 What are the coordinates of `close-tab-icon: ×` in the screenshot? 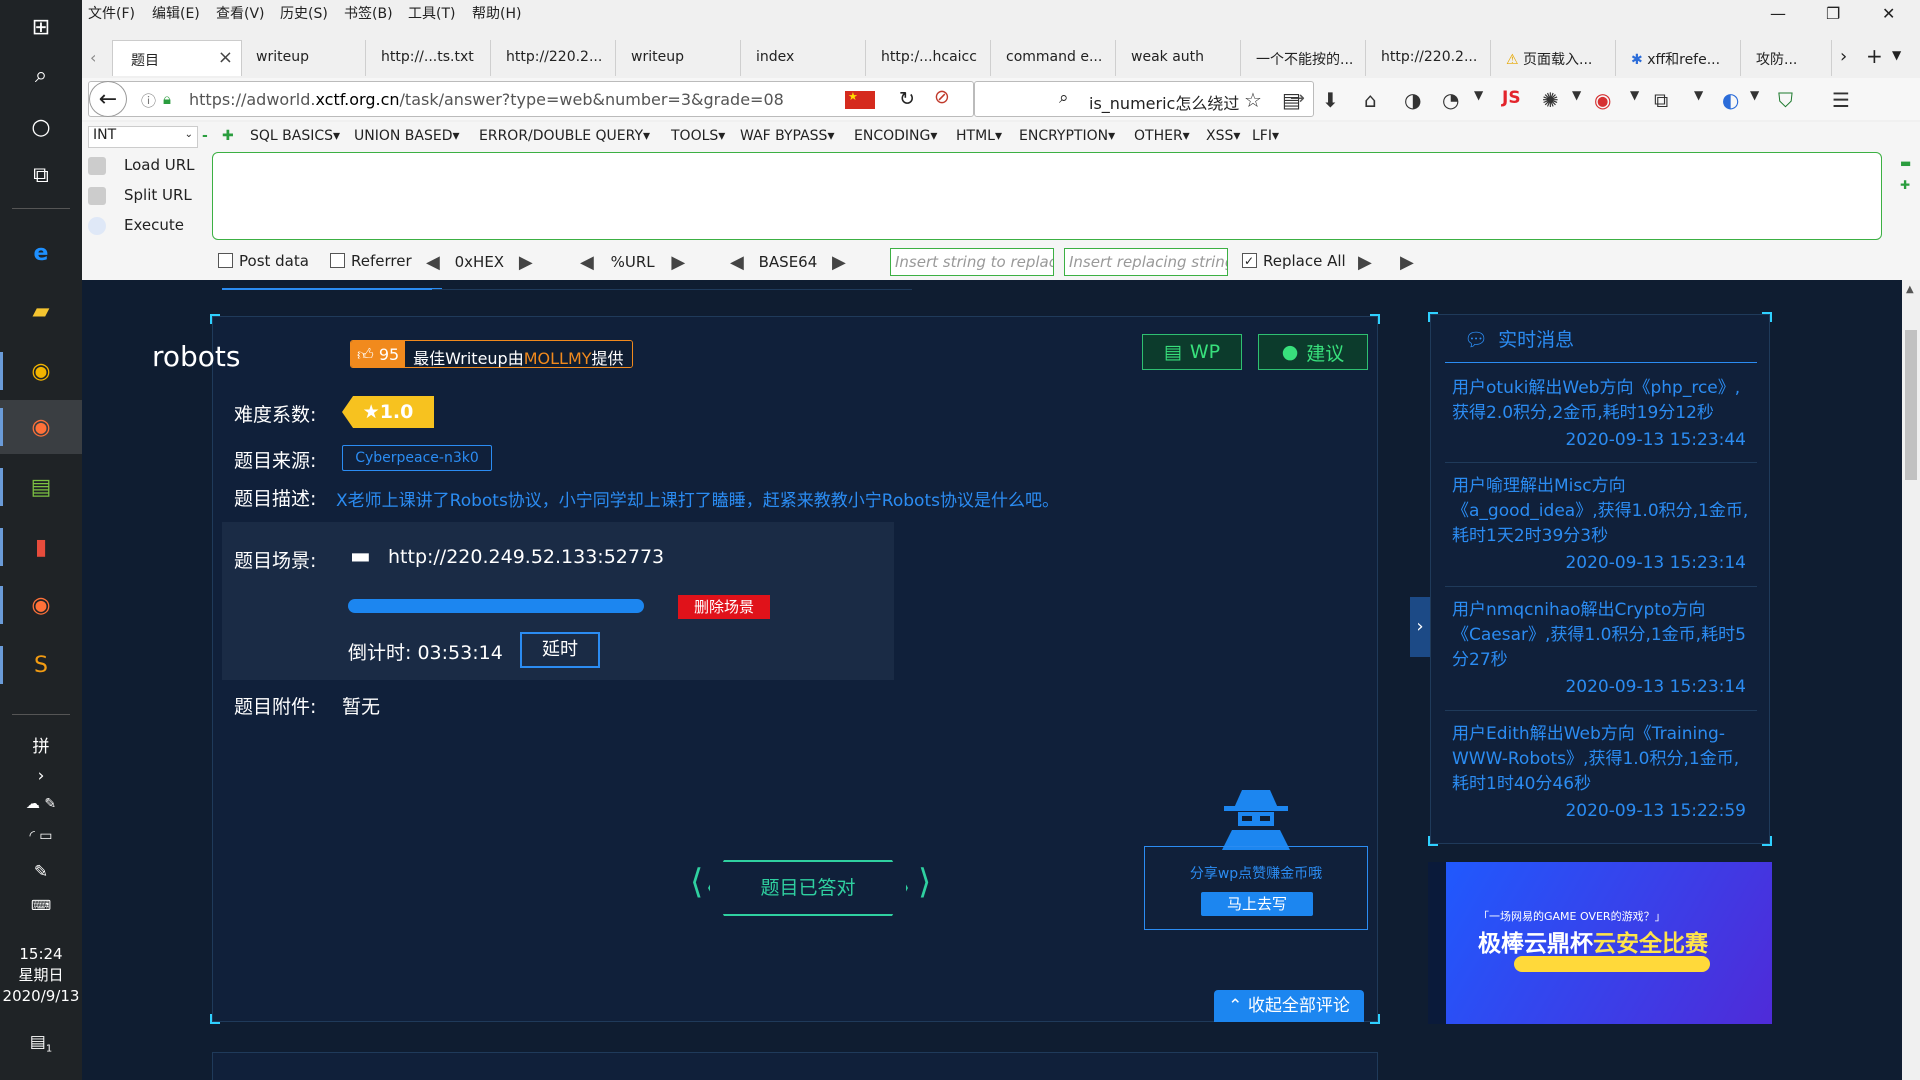 It's located at (225, 57).